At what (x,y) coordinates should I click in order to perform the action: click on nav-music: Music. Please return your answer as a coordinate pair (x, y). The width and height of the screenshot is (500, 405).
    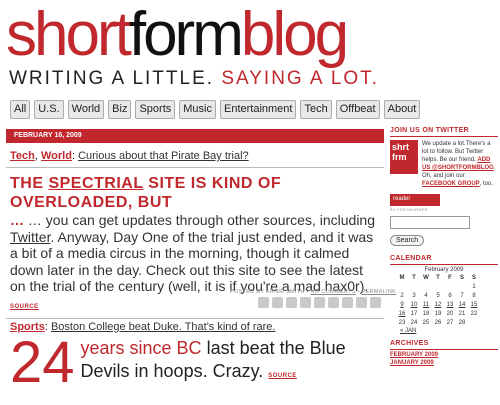
    Looking at the image, I should click on (197, 109).